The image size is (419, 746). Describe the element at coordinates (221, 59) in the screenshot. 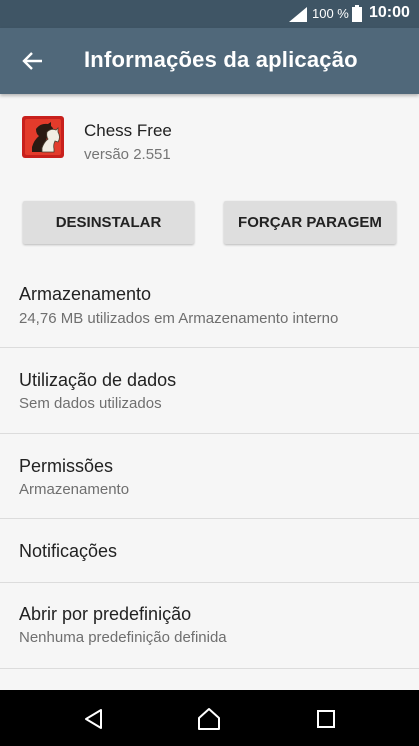

I see `page-title: Informações da aplicação` at that location.